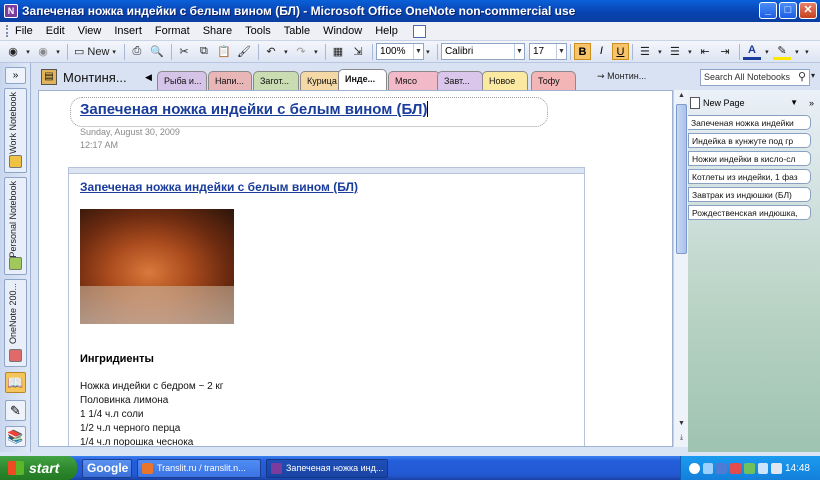 This screenshot has height=480, width=820. What do you see at coordinates (749, 212) in the screenshot?
I see `page-tab: Рождественская индюшка,` at bounding box center [749, 212].